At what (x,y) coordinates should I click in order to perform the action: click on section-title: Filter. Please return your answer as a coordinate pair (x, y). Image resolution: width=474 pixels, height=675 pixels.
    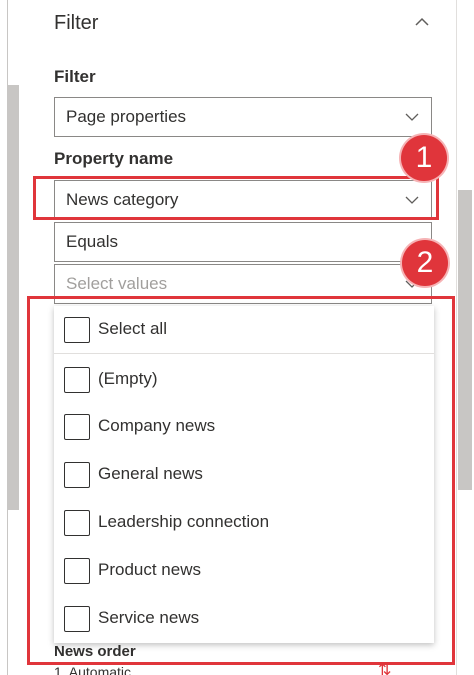
    Looking at the image, I should click on (76, 23).